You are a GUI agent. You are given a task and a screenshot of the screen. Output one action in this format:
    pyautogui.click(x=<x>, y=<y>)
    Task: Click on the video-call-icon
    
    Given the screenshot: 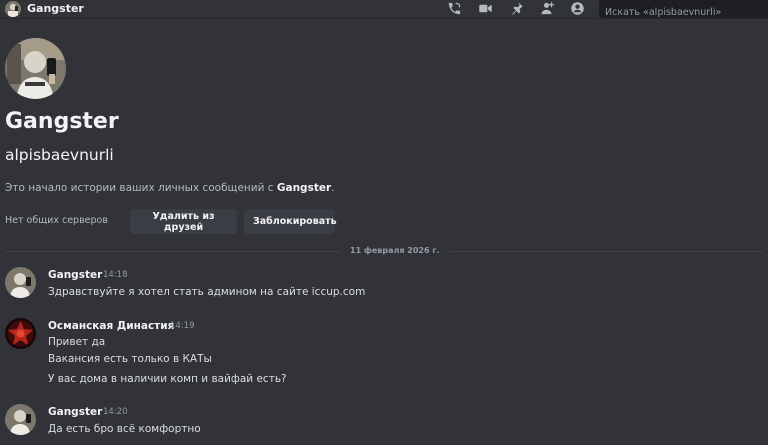 What is the action you would take?
    pyautogui.click(x=485, y=8)
    